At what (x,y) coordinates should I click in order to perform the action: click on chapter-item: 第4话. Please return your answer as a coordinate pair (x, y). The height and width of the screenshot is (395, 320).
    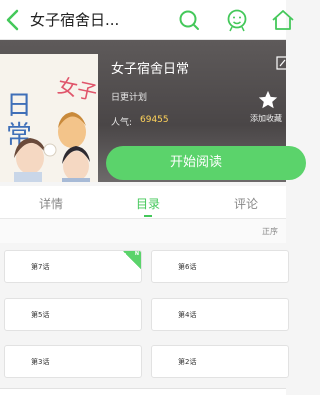
    Looking at the image, I should click on (220, 314).